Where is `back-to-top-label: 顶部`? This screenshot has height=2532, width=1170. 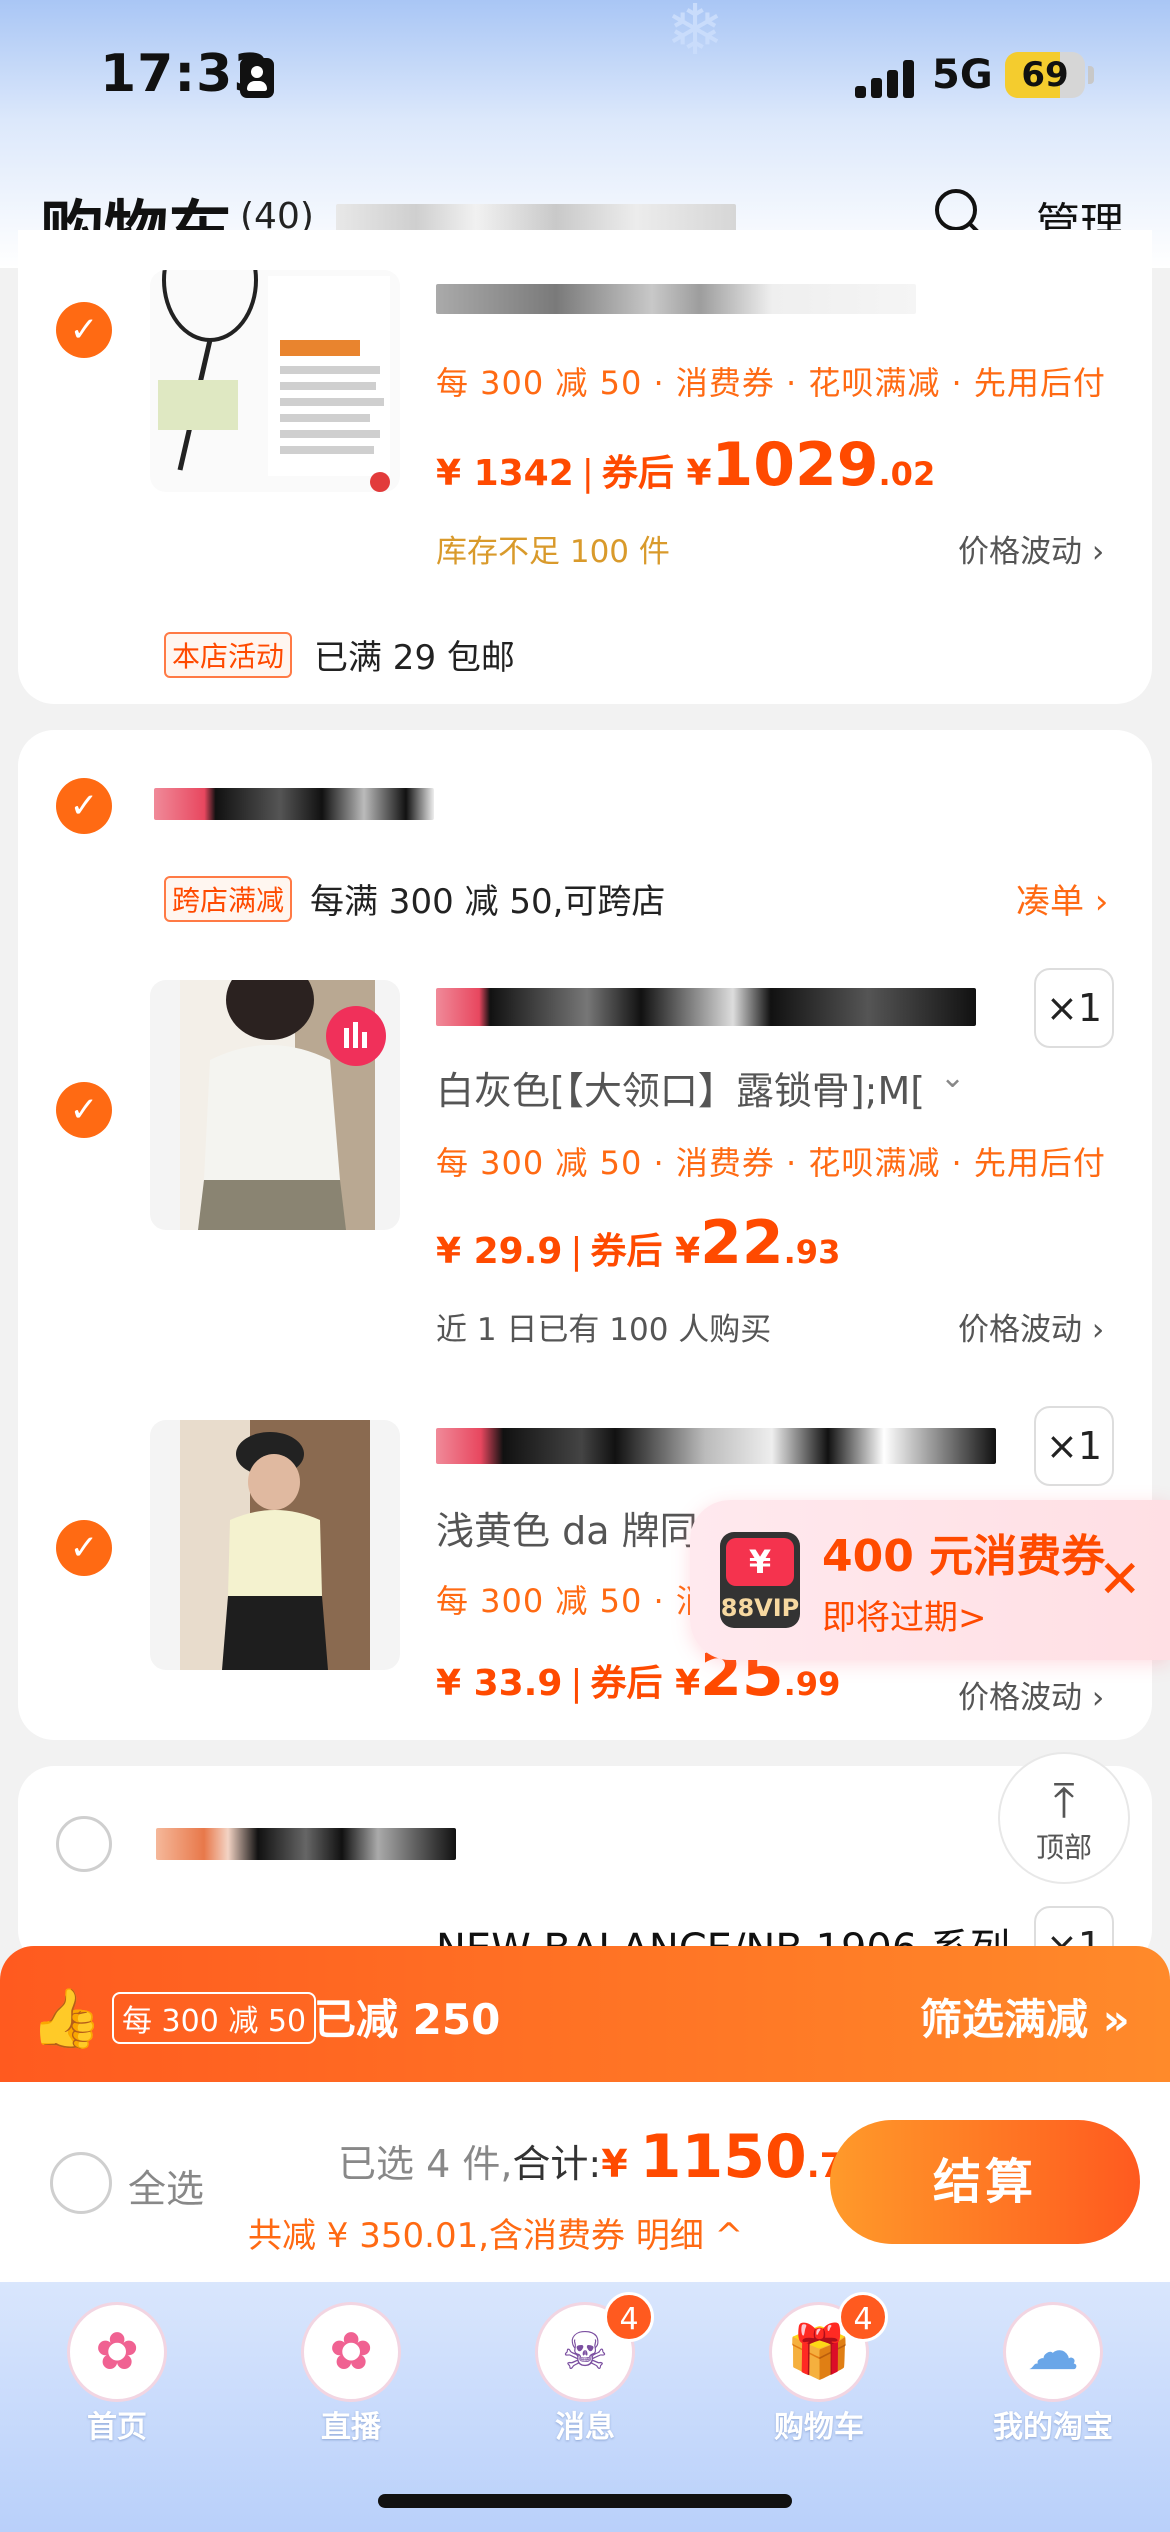
back-to-top-label: 顶部 is located at coordinates (1063, 1847).